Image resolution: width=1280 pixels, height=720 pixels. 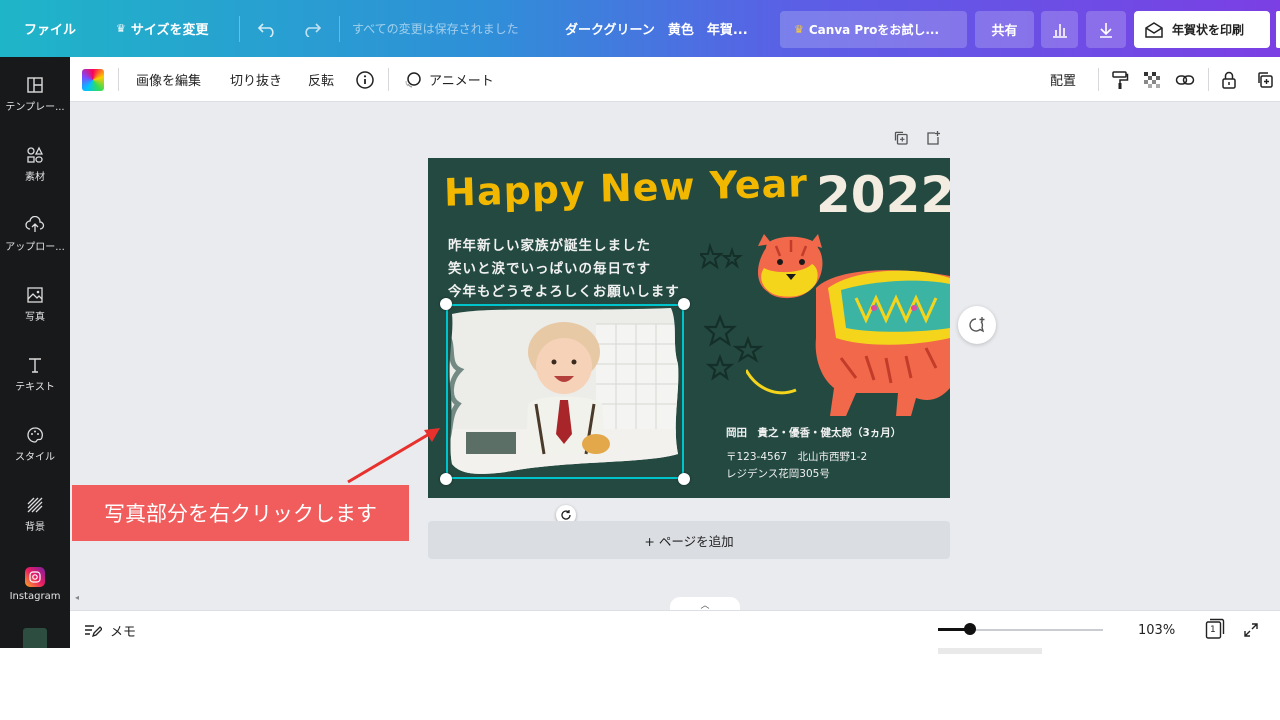 I want to click on bottom-bar: メモ 103% 1, so click(x=675, y=629).